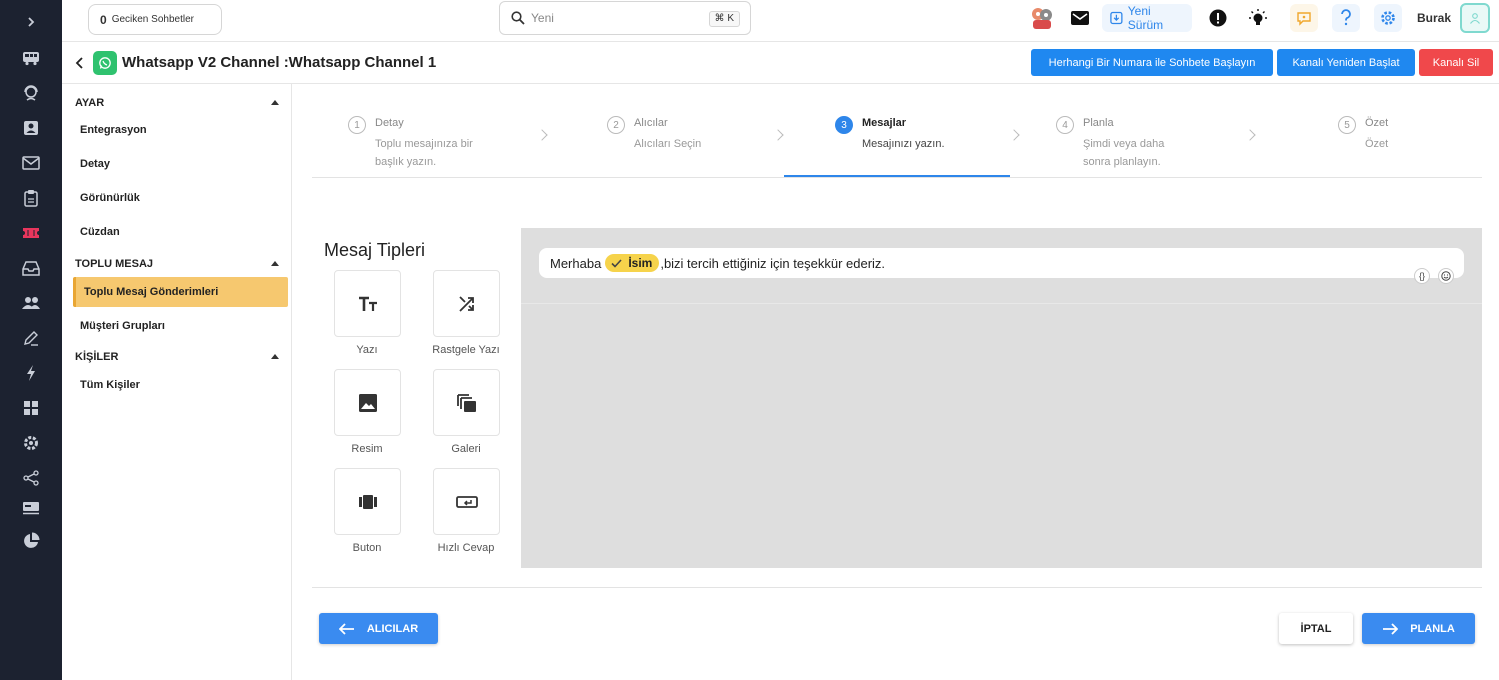  I want to click on section-ayar: AYAR, so click(89, 103).